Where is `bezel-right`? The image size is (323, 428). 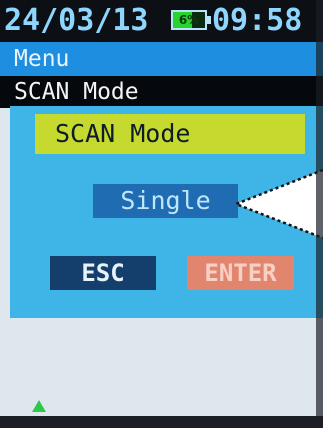
bezel-right is located at coordinates (319, 214).